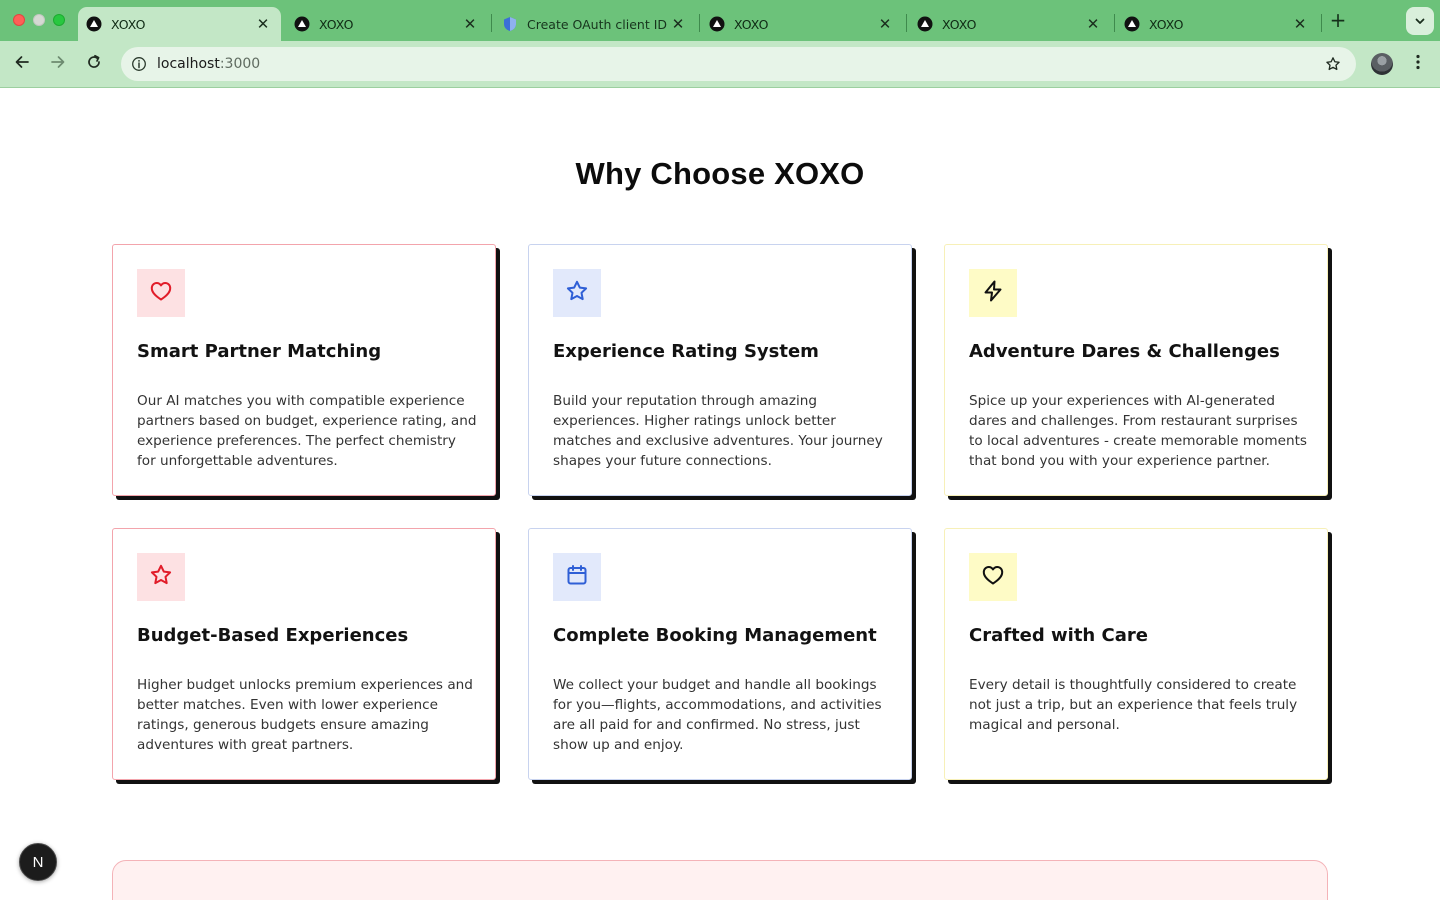 The width and height of the screenshot is (1440, 900). I want to click on chevron-down-icon, so click(1420, 21).